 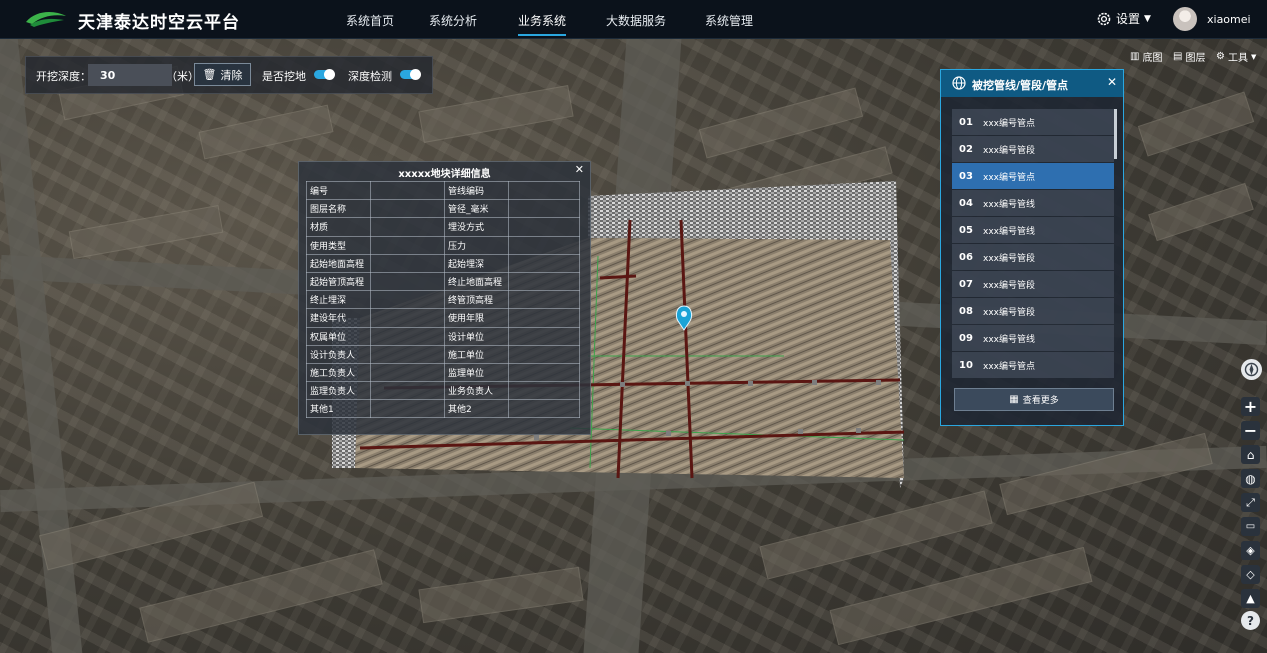 I want to click on field-label: 管线编码, so click(x=476, y=190).